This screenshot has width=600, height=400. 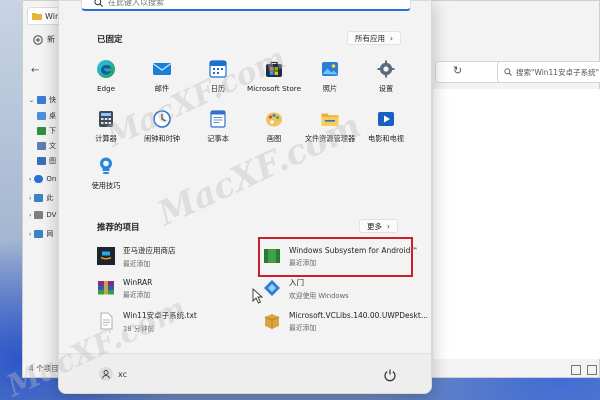 I want to click on new-button: 新, so click(x=44, y=39).